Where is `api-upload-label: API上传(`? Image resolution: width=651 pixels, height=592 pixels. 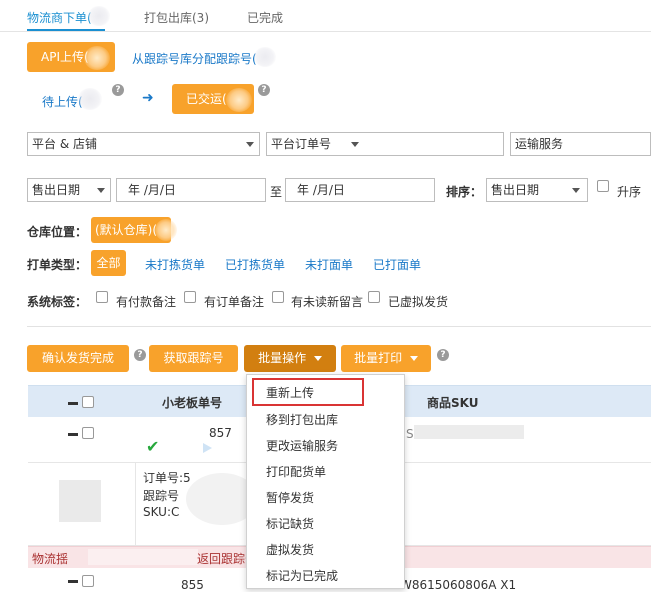
api-upload-label: API上传( is located at coordinates (65, 57).